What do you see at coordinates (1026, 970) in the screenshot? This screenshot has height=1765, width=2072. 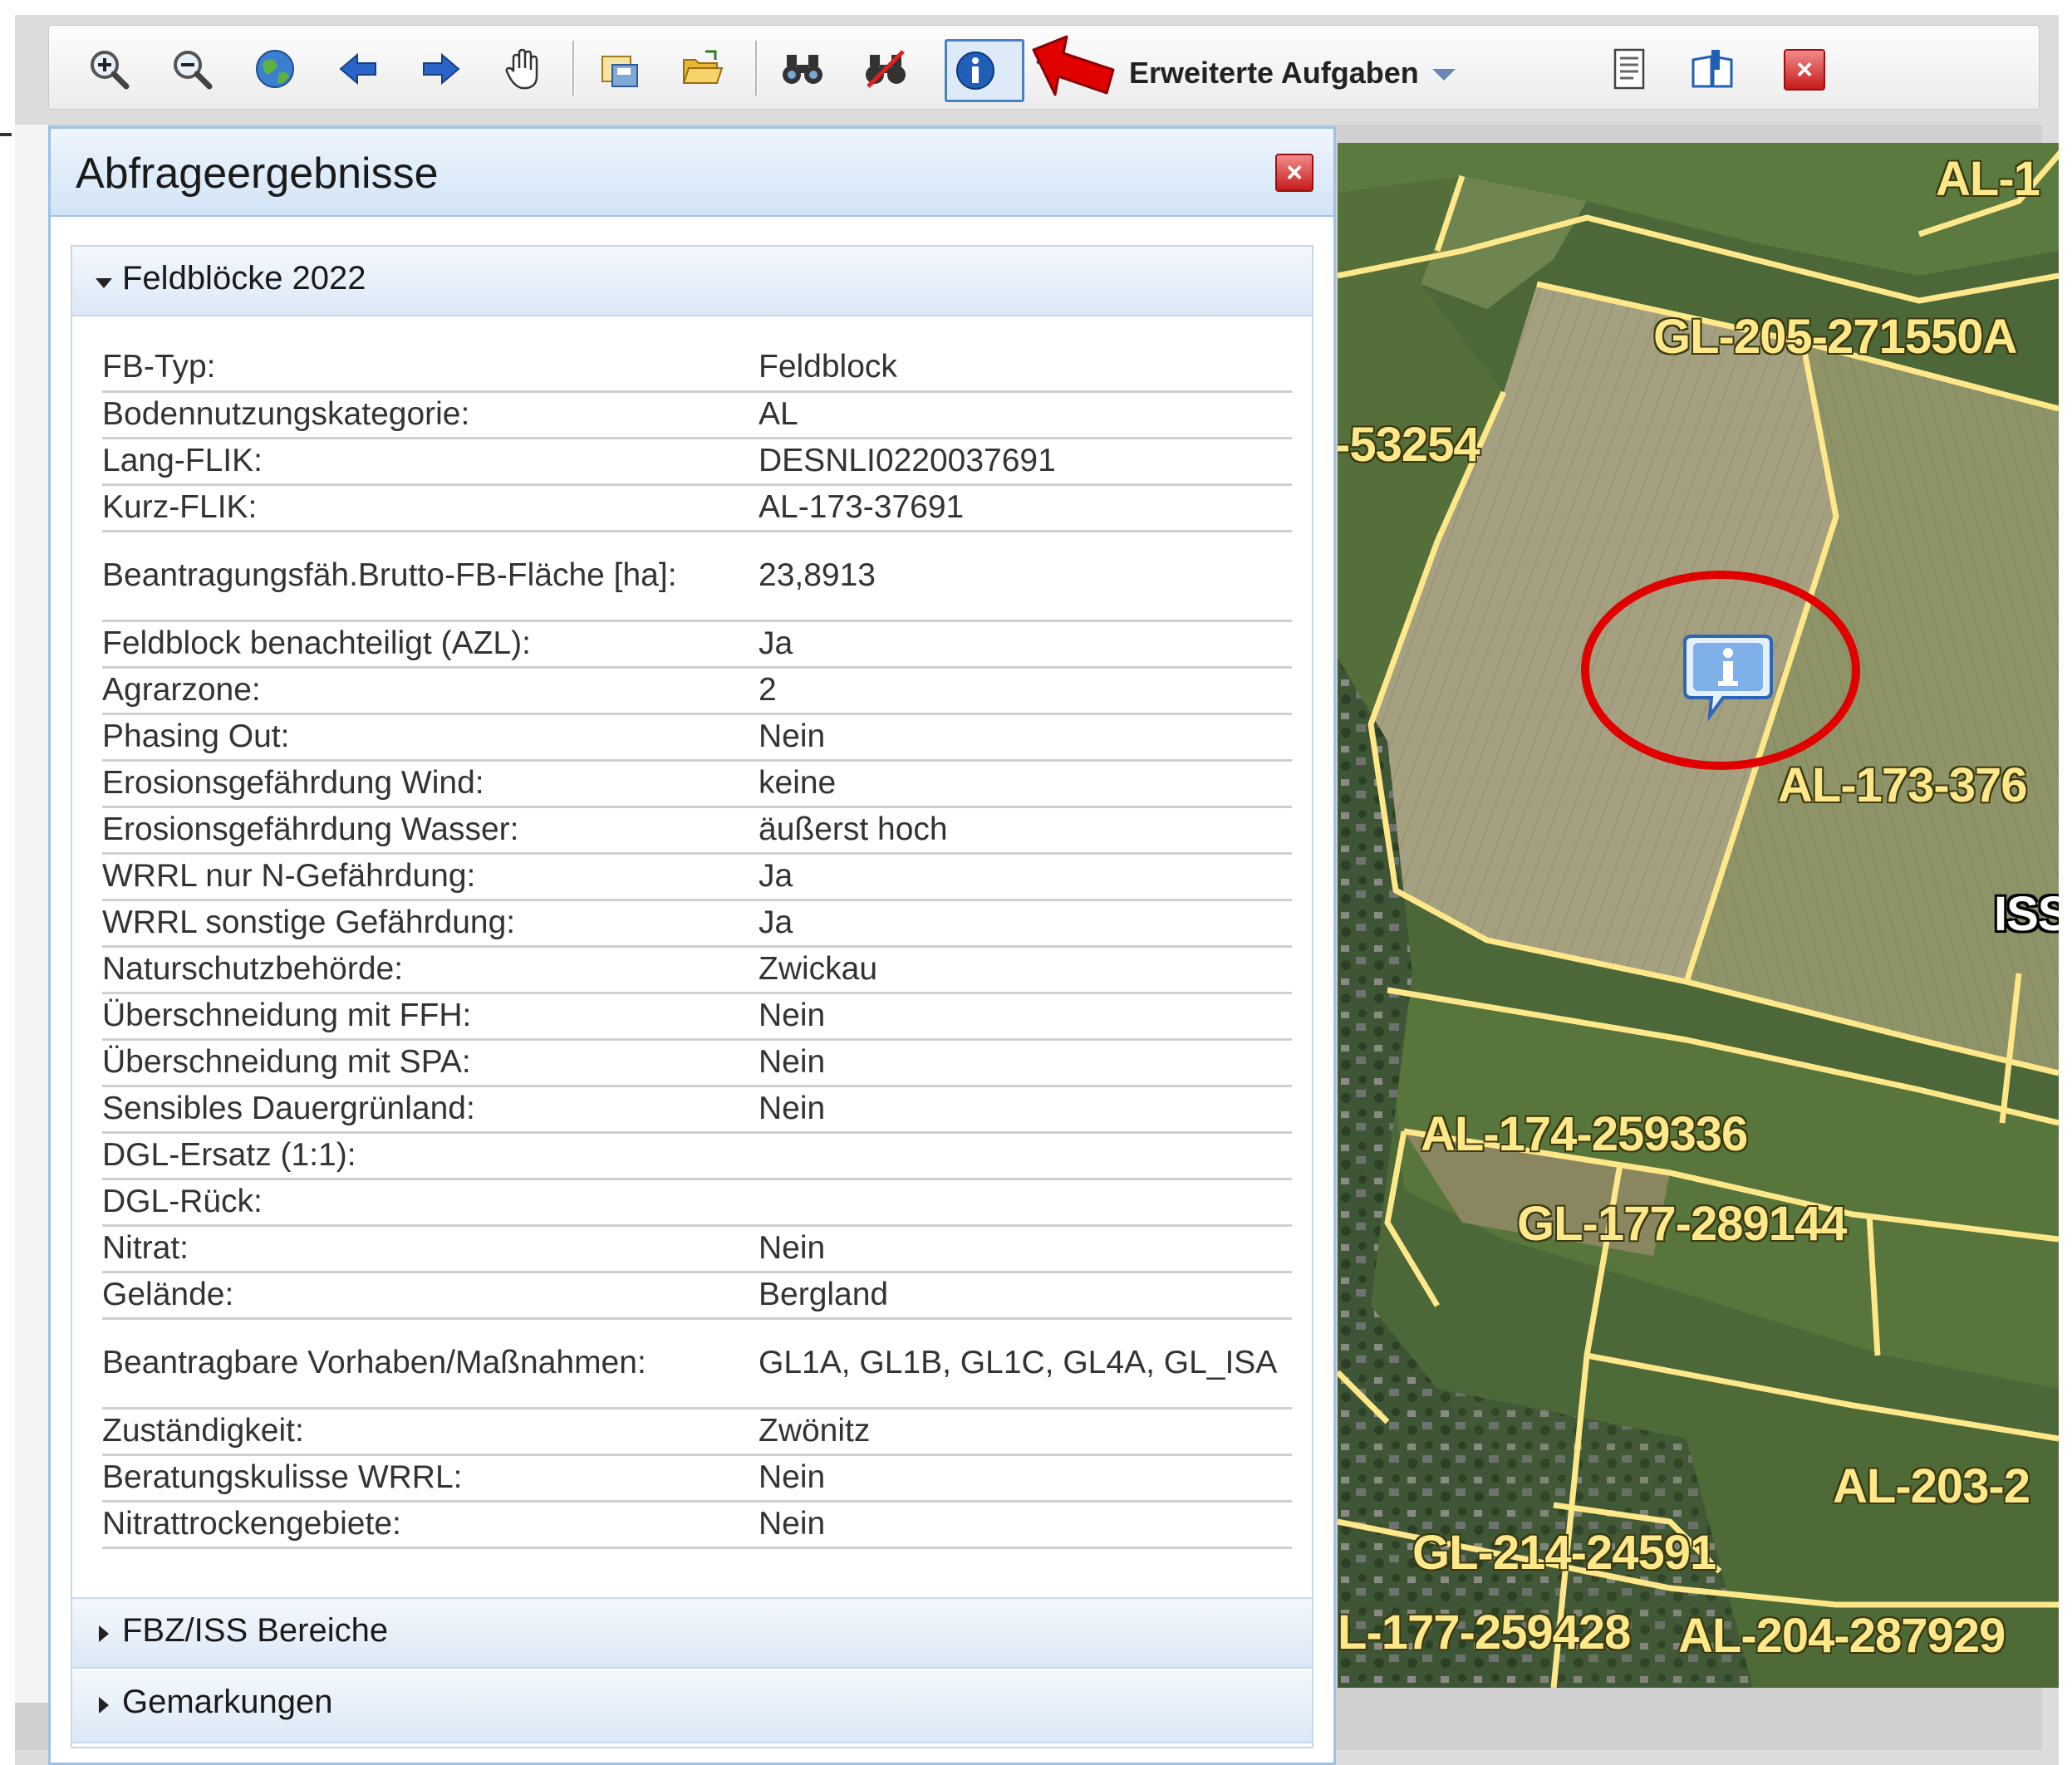 I see `attribute-value: Zwickau` at bounding box center [1026, 970].